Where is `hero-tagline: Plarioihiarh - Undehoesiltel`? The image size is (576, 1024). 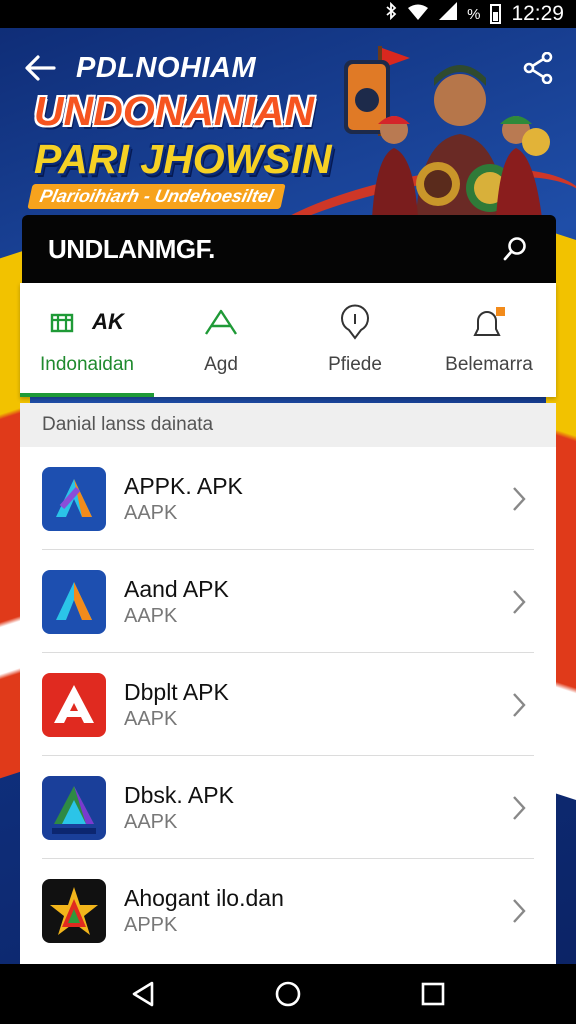
hero-tagline: Plarioihiarh - Undehoesiltel is located at coordinates (156, 196).